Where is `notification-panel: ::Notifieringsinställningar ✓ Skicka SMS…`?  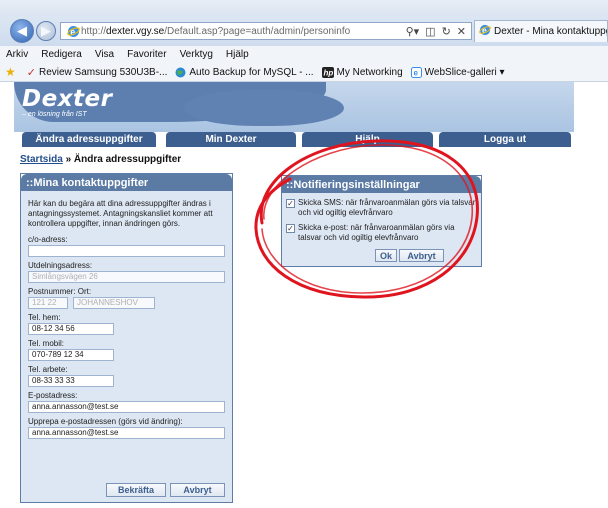
notification-panel: ::Notifieringsinställningar ✓ Skicka SMS… is located at coordinates (381, 221).